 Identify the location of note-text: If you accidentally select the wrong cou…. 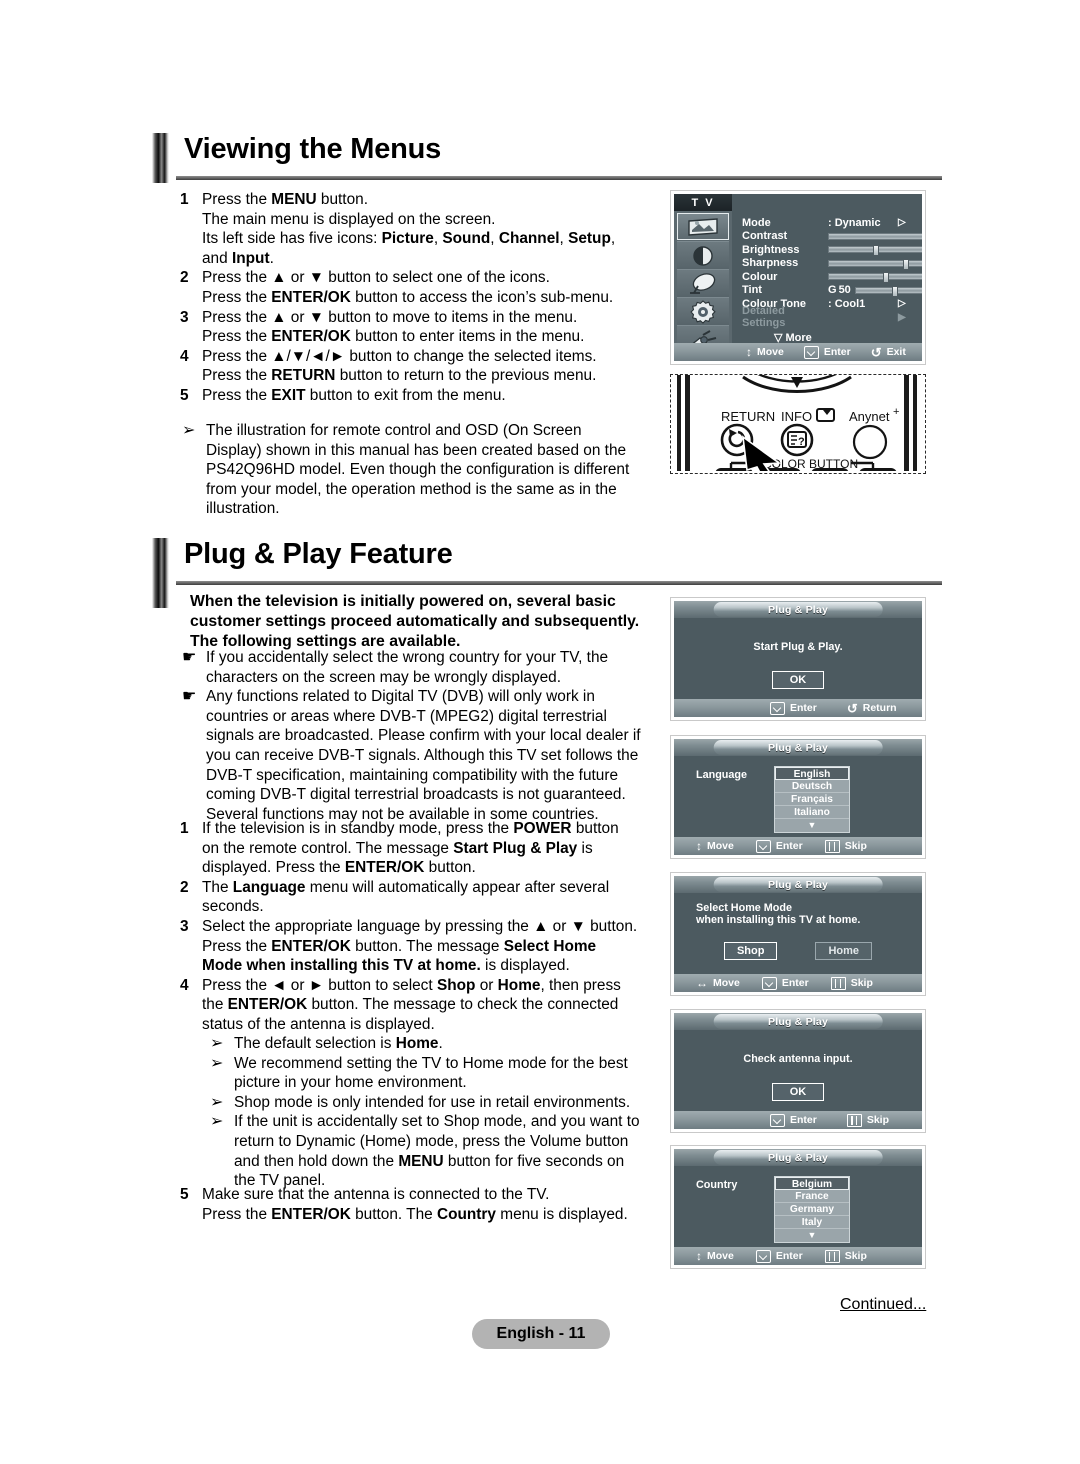
(407, 667).